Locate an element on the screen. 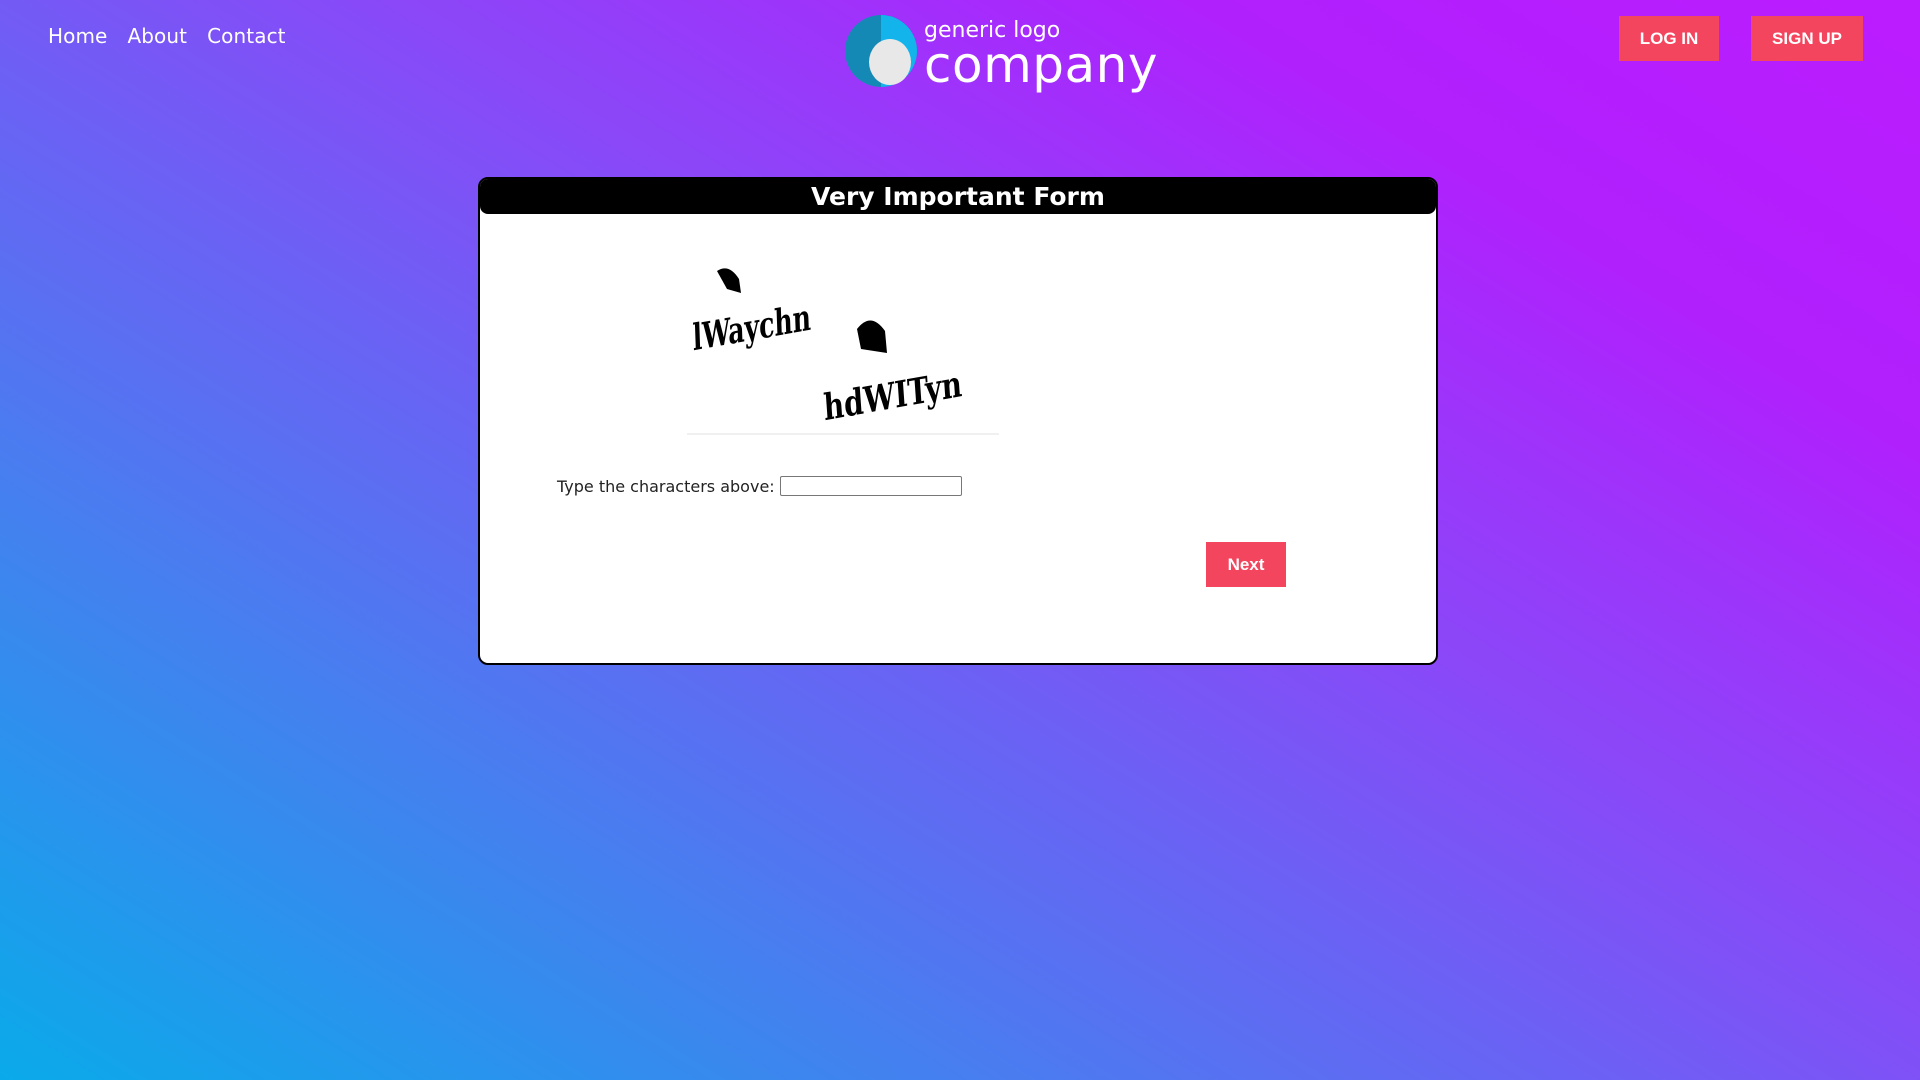  circle-logo-icon is located at coordinates (881, 51).